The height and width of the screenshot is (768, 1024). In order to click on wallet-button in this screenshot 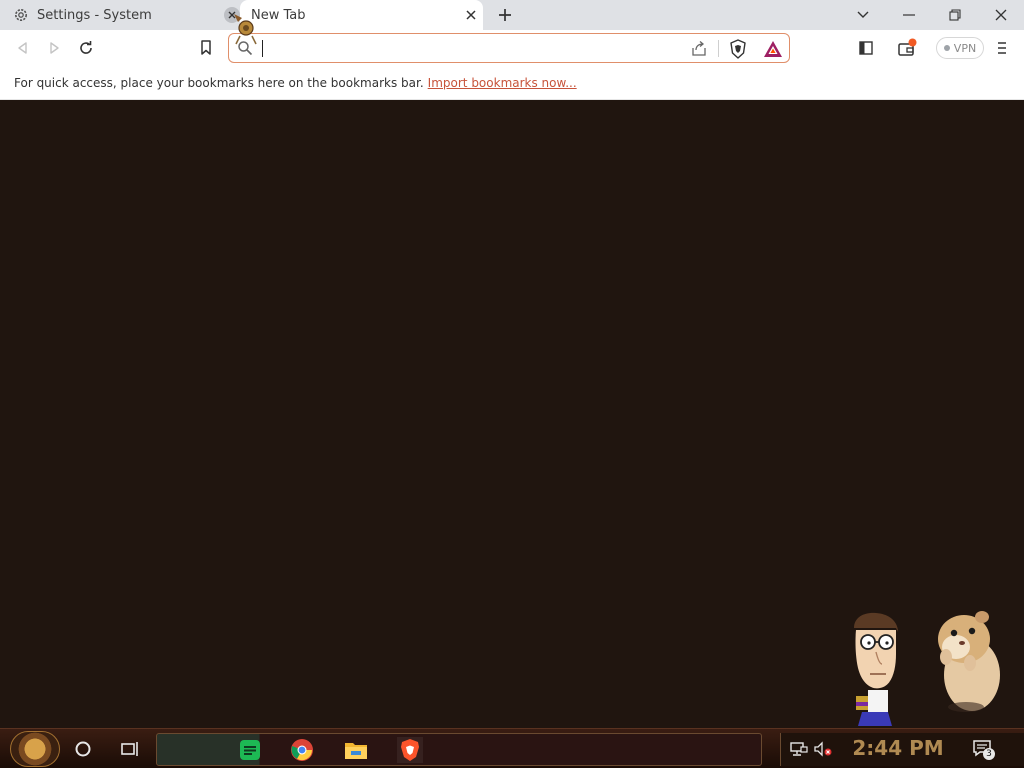, I will do `click(907, 48)`.